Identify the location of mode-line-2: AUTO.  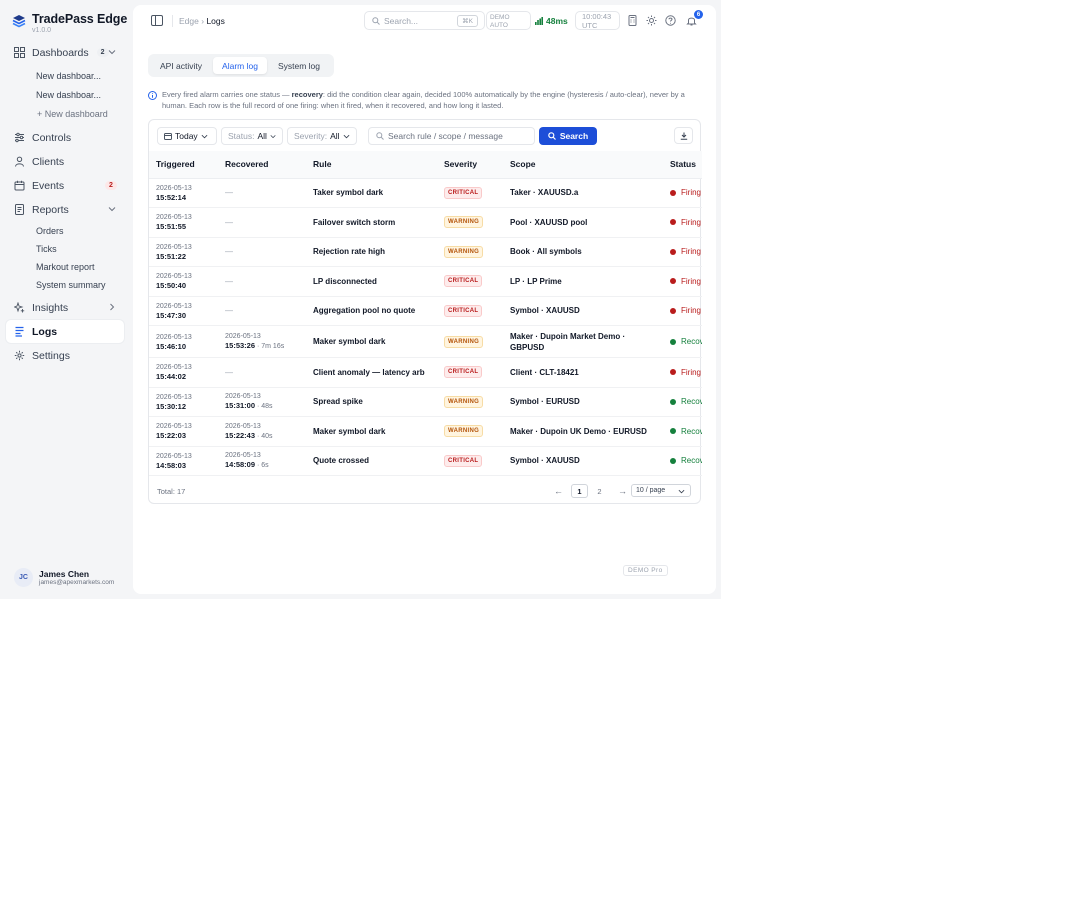
(499, 25).